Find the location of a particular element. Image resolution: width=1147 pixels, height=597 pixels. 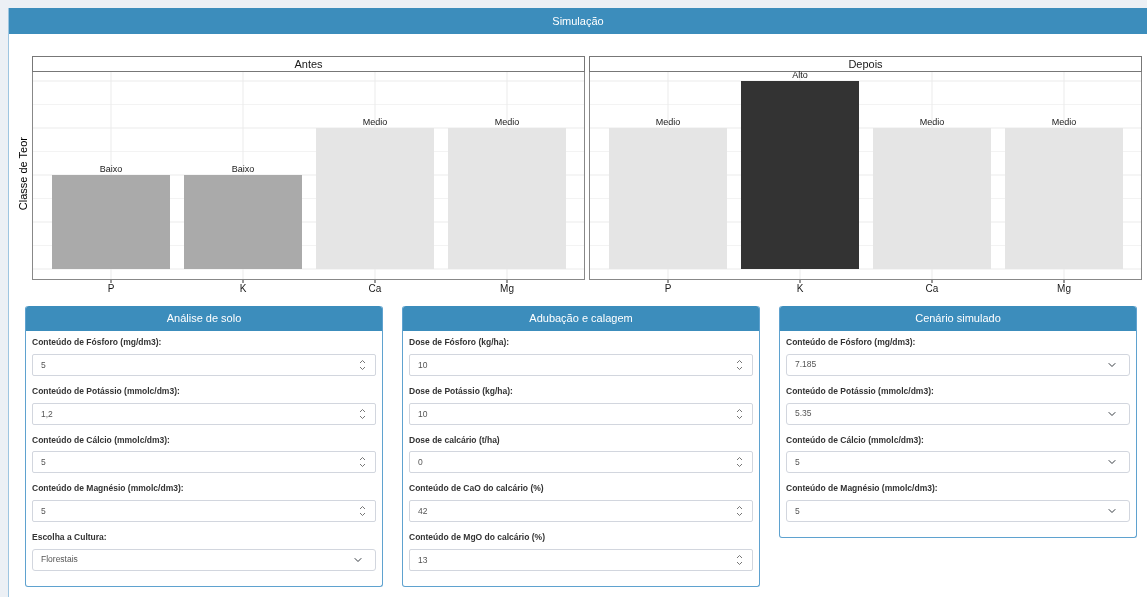

number-input: 13 is located at coordinates (581, 559).